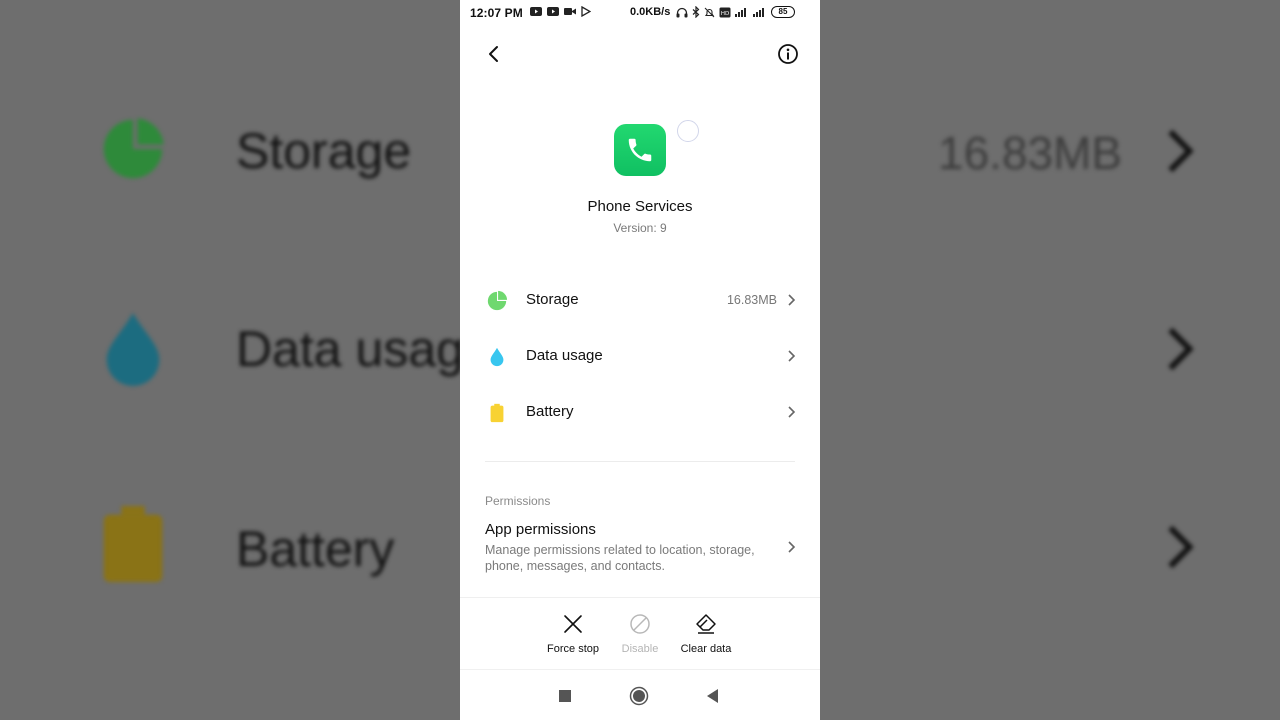 This screenshot has width=1280, height=720. What do you see at coordinates (713, 696) in the screenshot?
I see `back-triangle-icon` at bounding box center [713, 696].